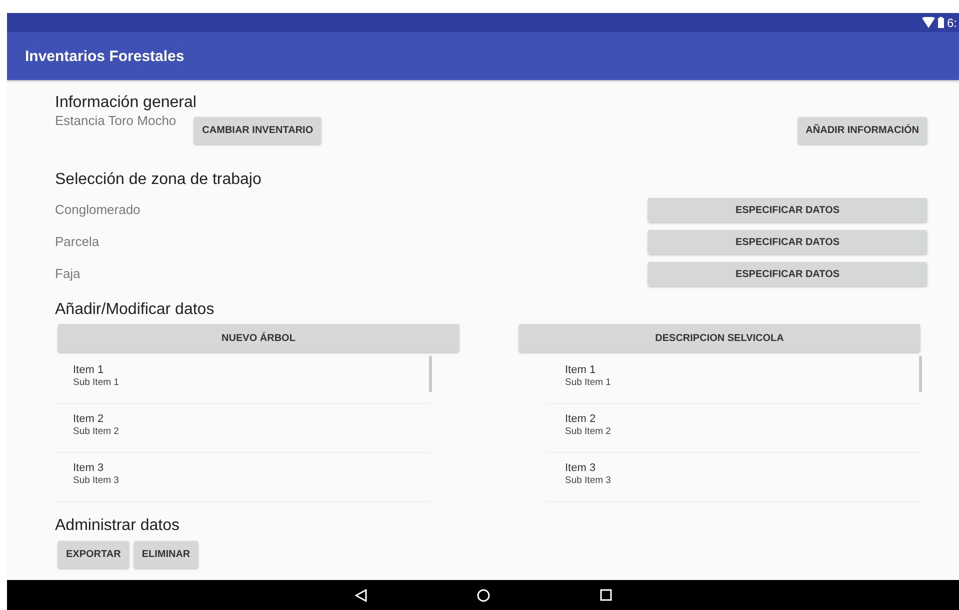 This screenshot has width=959, height=610. Describe the element at coordinates (117, 526) in the screenshot. I see `section-heading: Administrar datos` at that location.